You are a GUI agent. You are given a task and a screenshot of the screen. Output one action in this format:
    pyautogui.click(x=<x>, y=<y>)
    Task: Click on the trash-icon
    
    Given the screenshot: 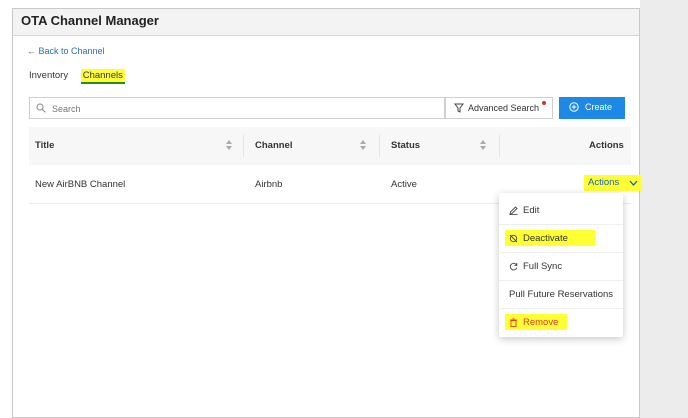 What is the action you would take?
    pyautogui.click(x=513, y=322)
    